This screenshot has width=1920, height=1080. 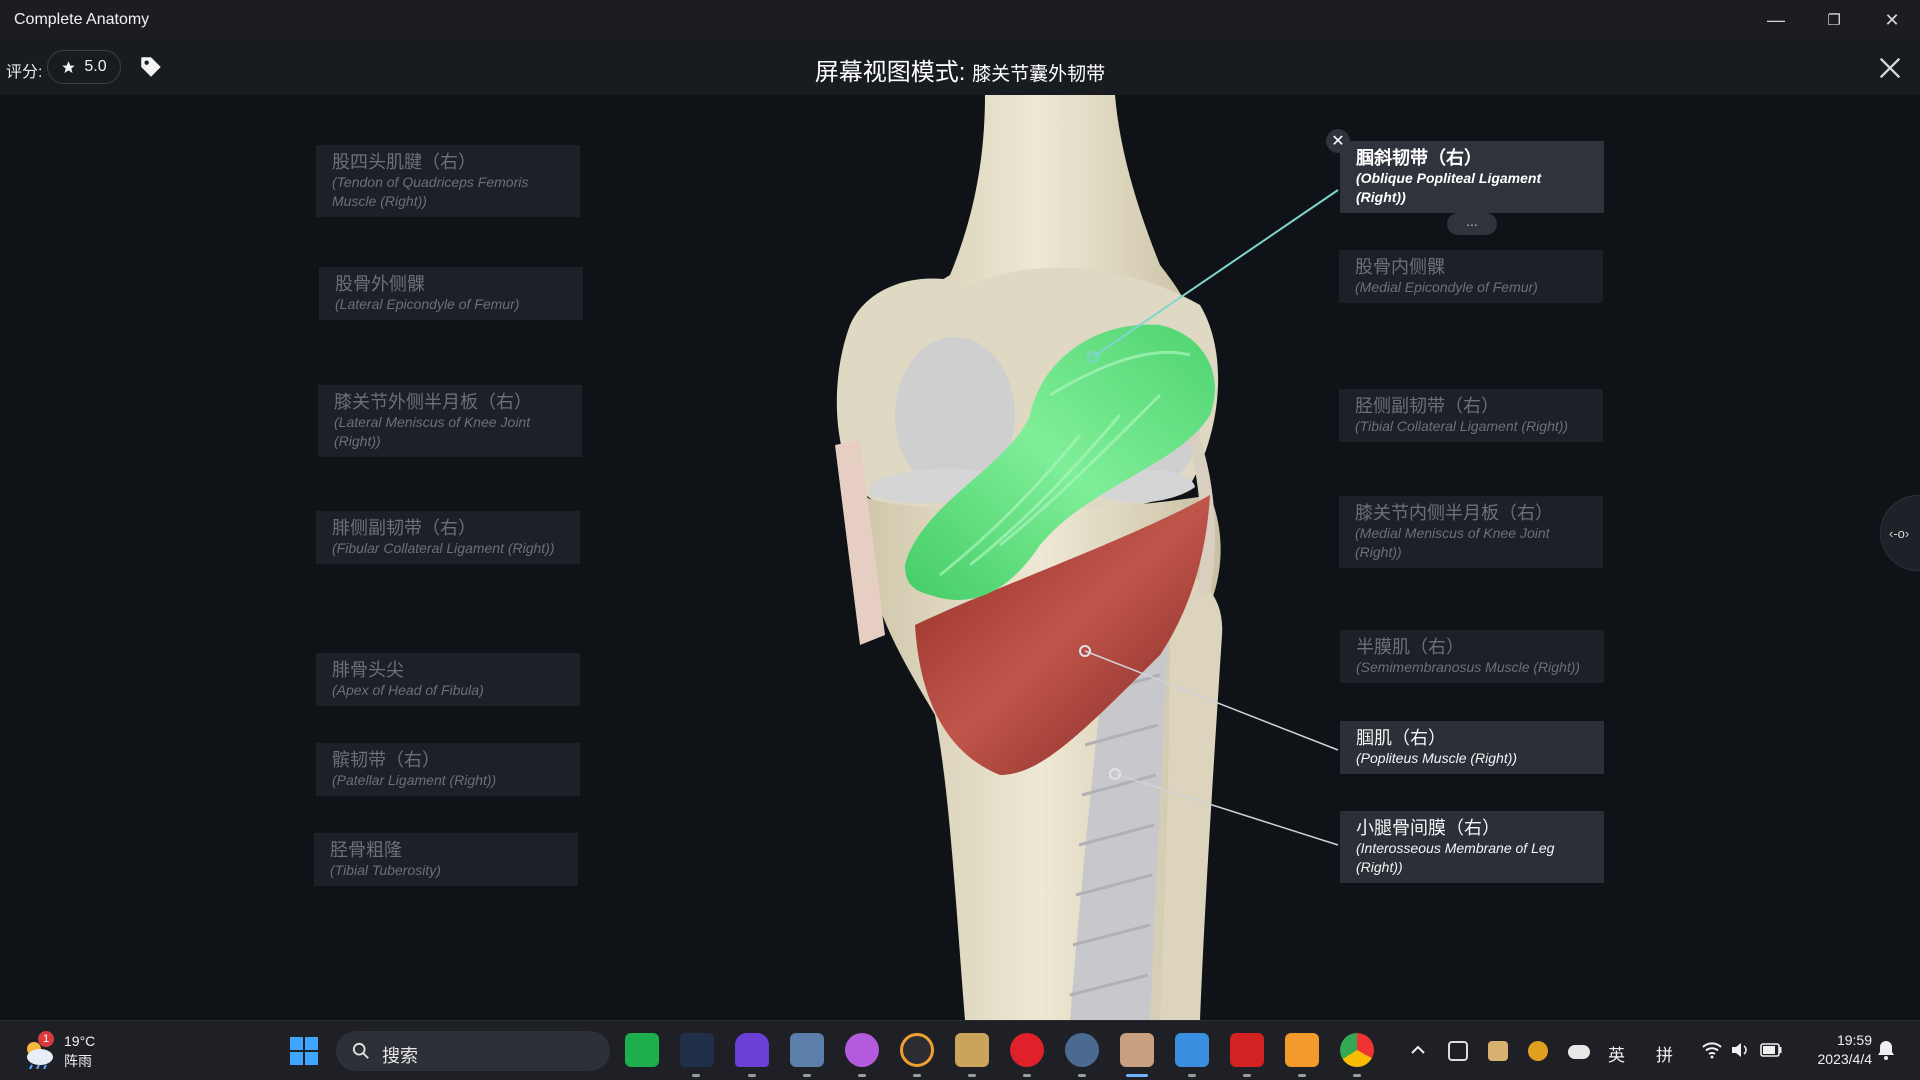 I want to click on wifi-icon, so click(x=1712, y=1050).